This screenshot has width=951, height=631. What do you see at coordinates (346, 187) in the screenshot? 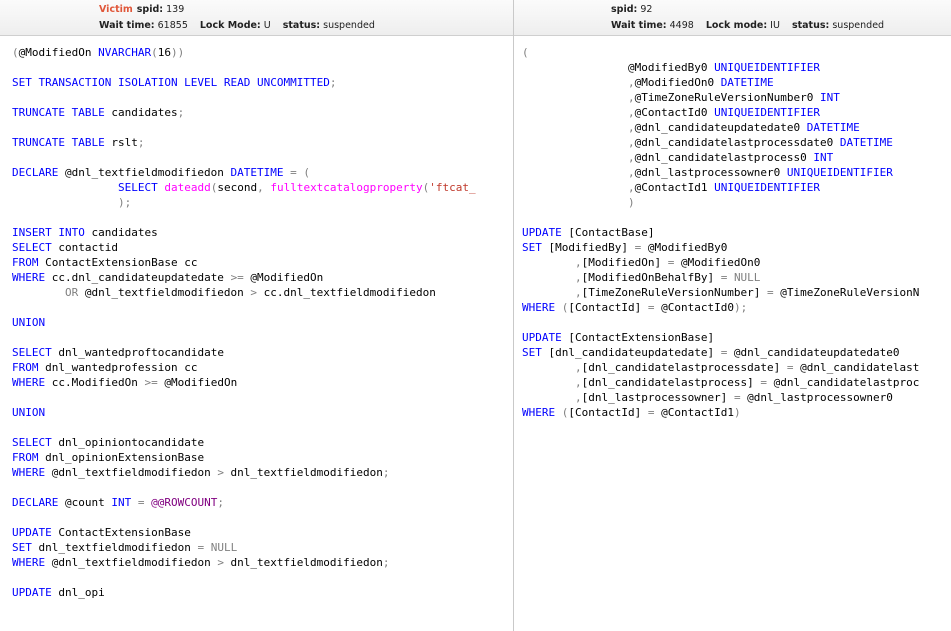
I see `code-token: fulltextcatalogproperty` at bounding box center [346, 187].